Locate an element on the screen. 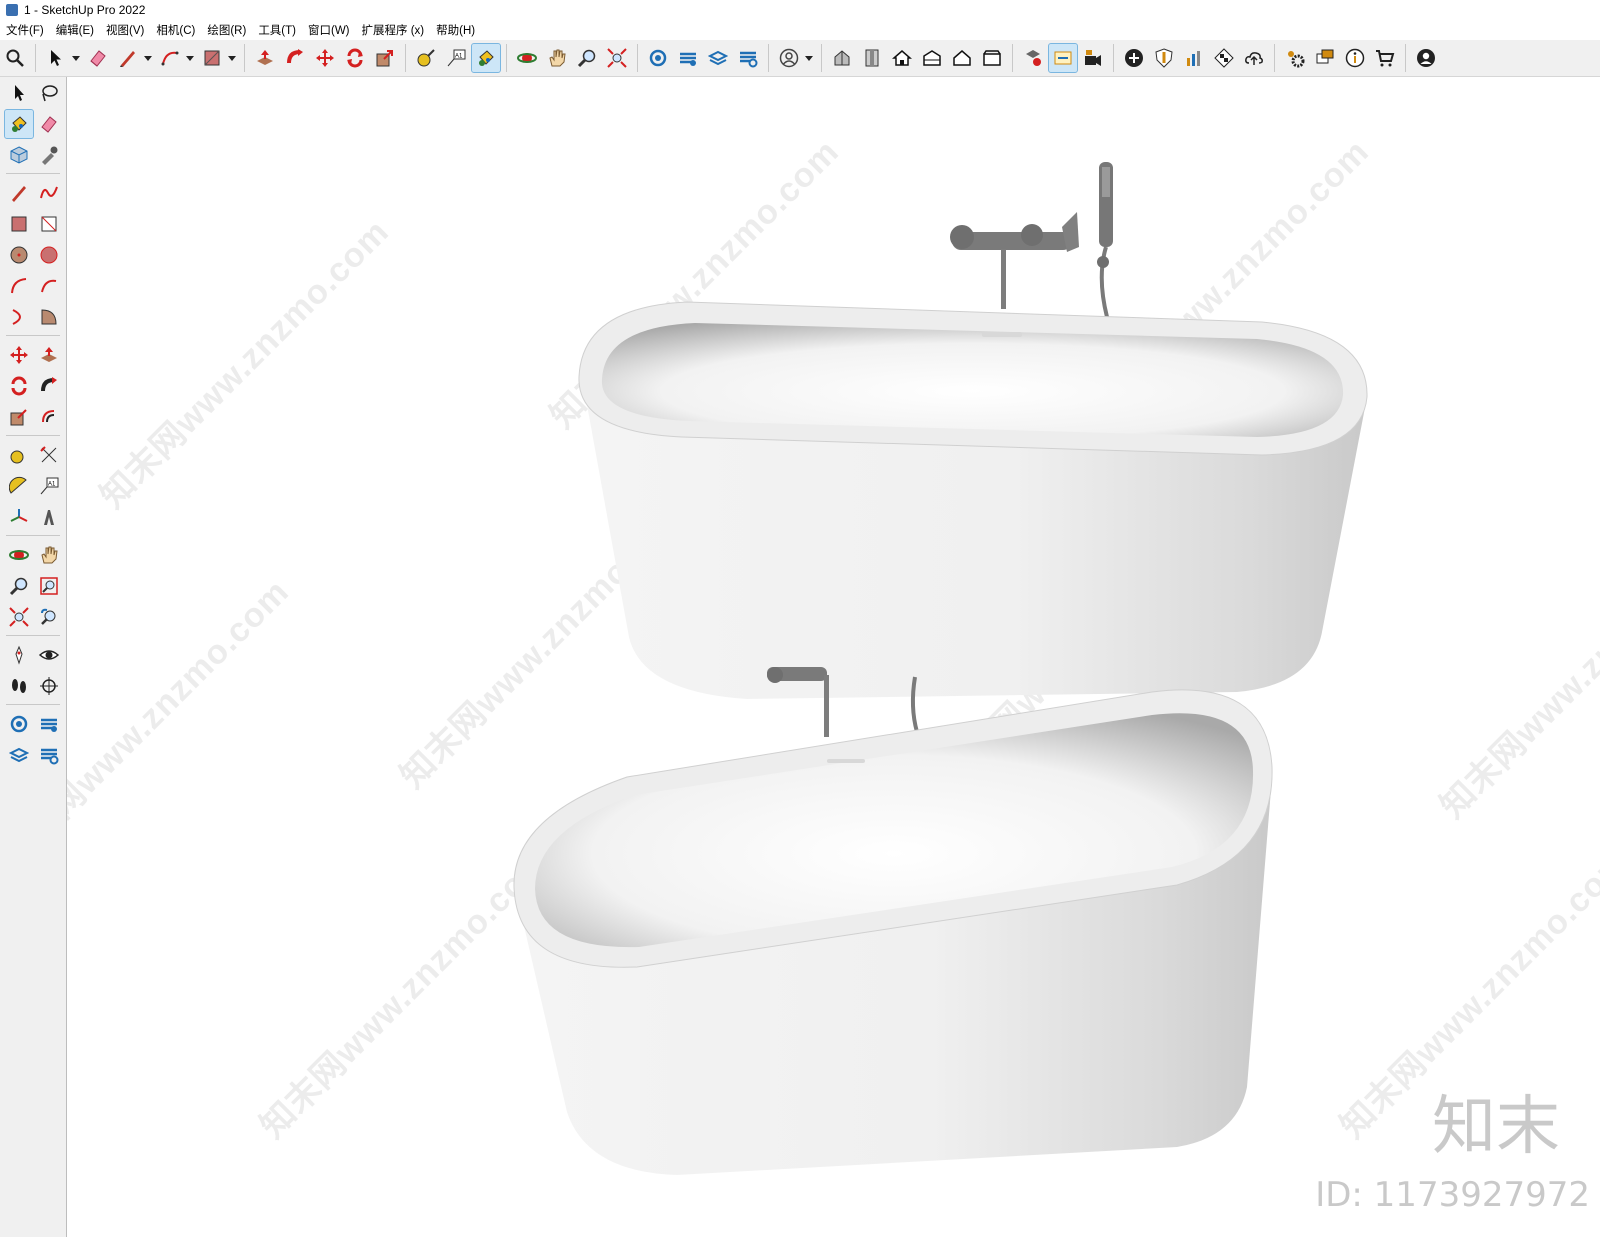 The width and height of the screenshot is (1600, 1237). zoom-tool-button is located at coordinates (587, 58).